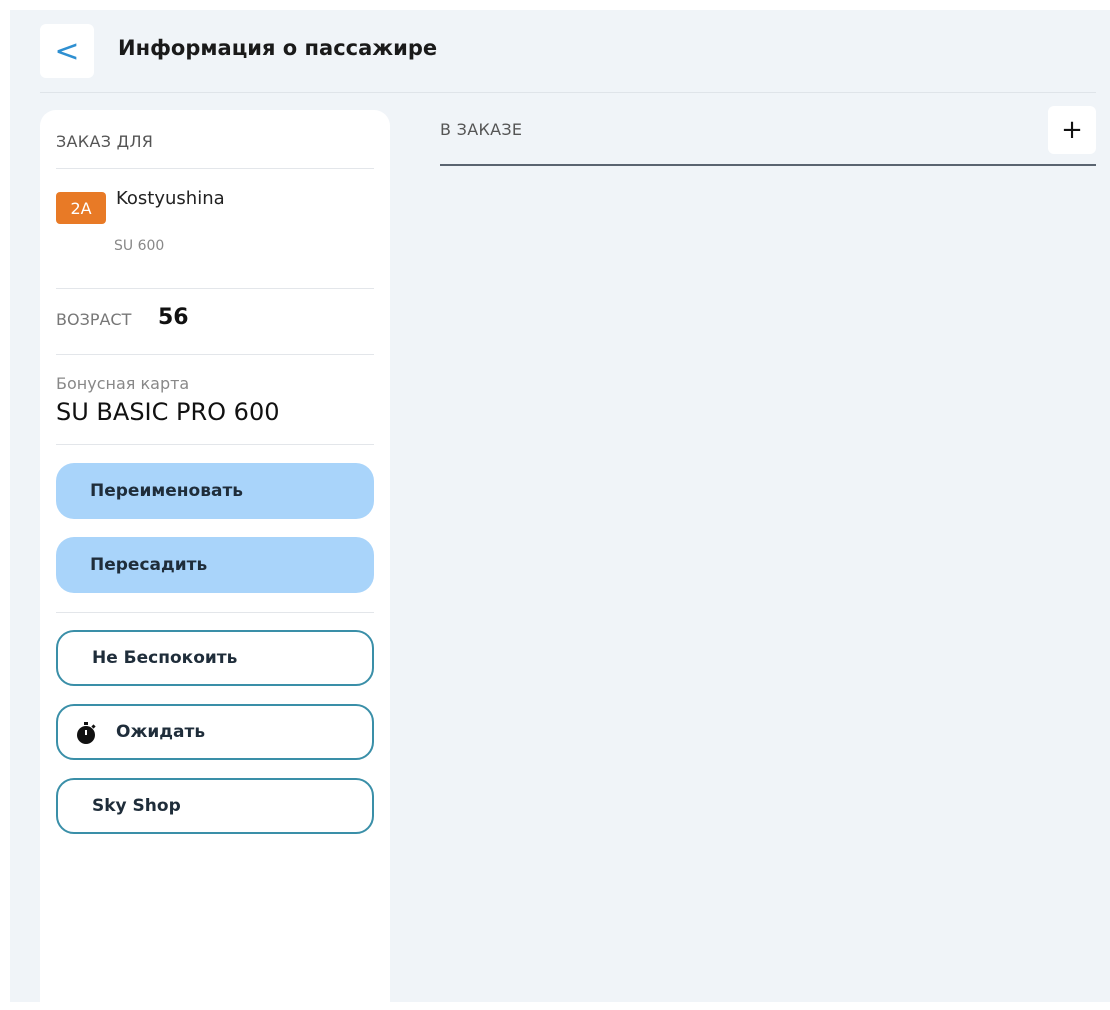 The height and width of the screenshot is (1010, 1110). What do you see at coordinates (149, 565) in the screenshot?
I see `reseat-button-label: Пересадить` at bounding box center [149, 565].